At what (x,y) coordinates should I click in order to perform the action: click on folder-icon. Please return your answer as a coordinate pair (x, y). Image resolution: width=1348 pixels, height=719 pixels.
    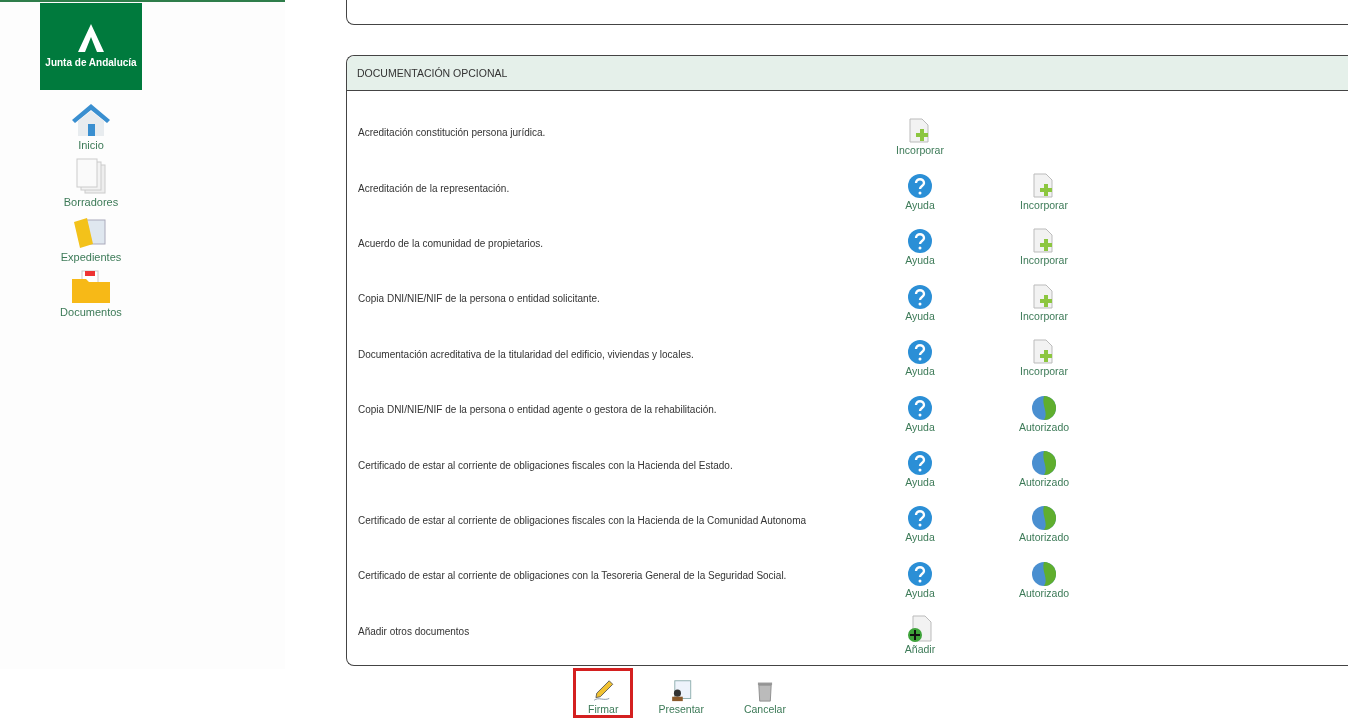
    Looking at the image, I should click on (91, 287).